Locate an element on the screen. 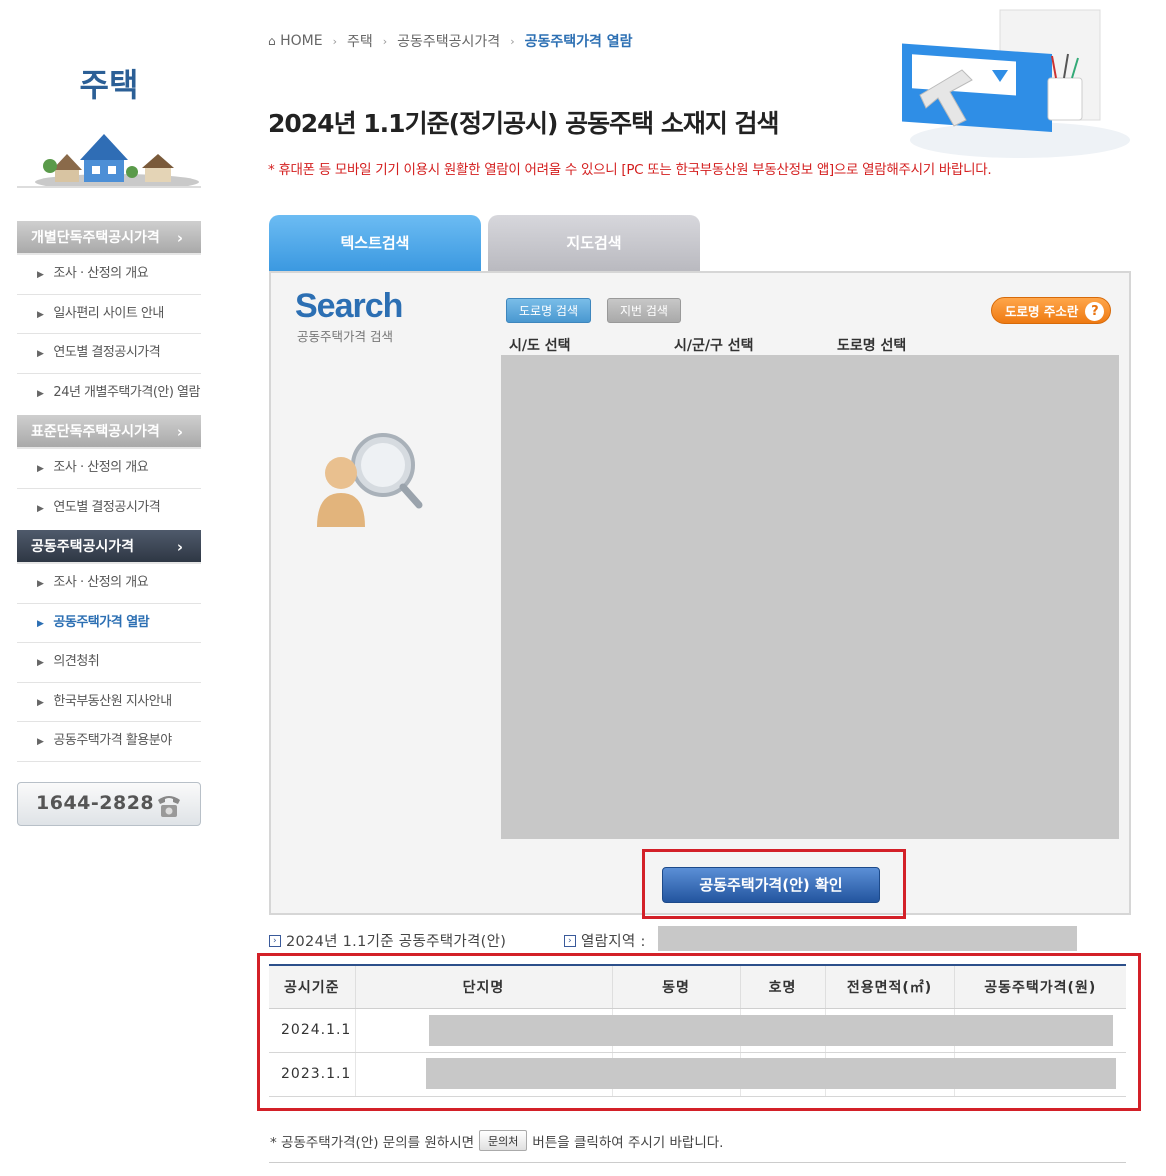 The height and width of the screenshot is (1176, 1166). result-info-title: › 2024년 1.1기준 공동주택가격(안) is located at coordinates (387, 940).